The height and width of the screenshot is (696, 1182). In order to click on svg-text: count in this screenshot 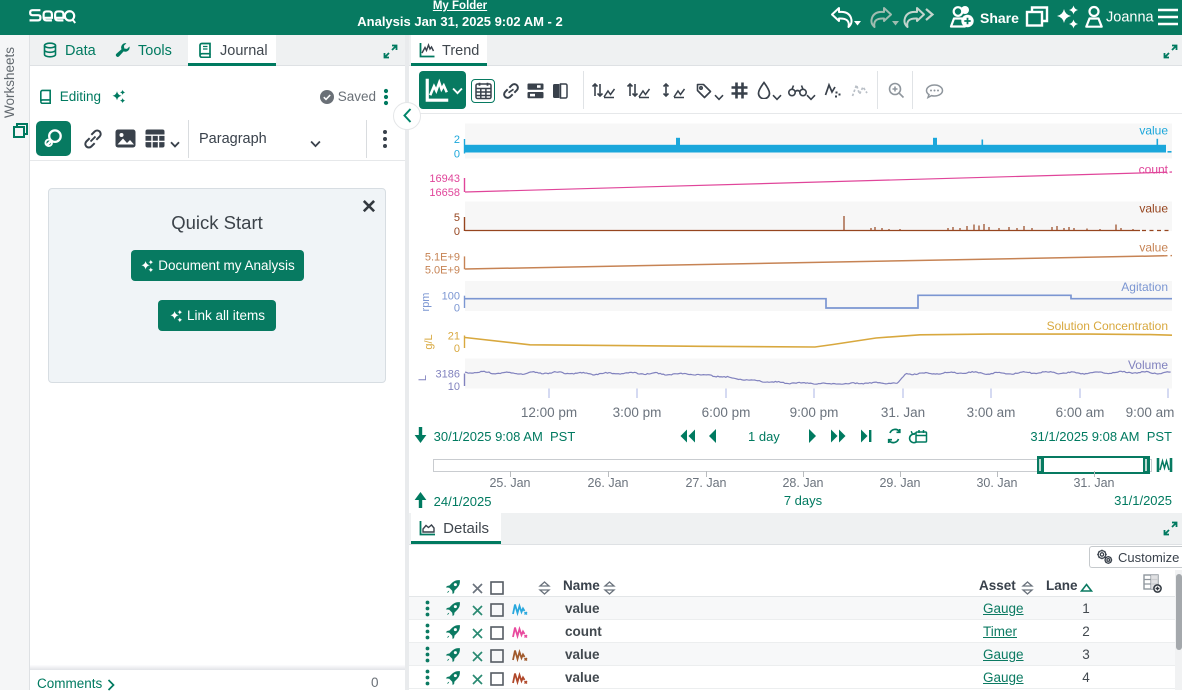, I will do `click(1154, 170)`.